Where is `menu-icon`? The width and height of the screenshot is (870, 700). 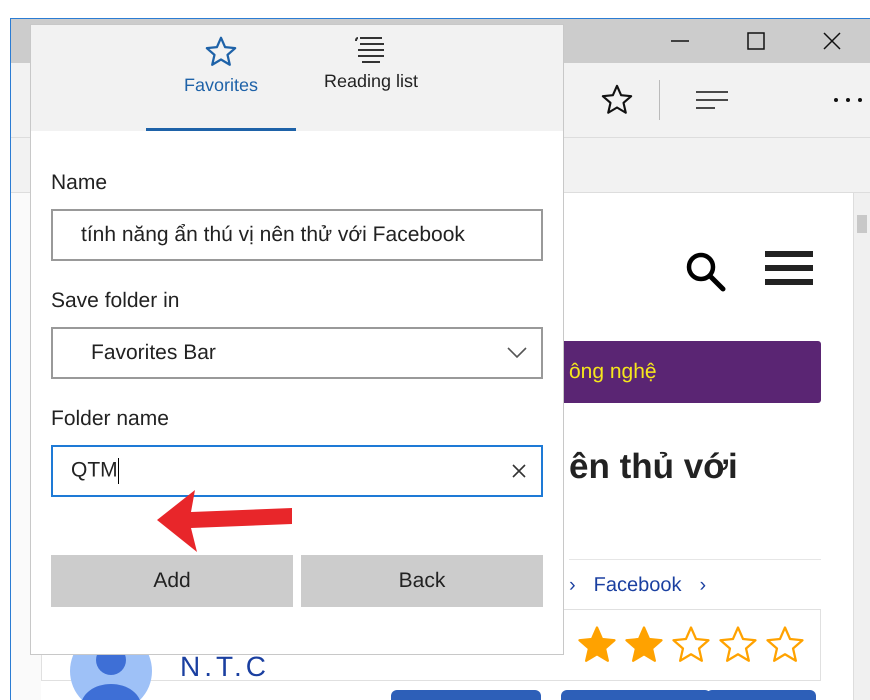
menu-icon is located at coordinates (789, 268).